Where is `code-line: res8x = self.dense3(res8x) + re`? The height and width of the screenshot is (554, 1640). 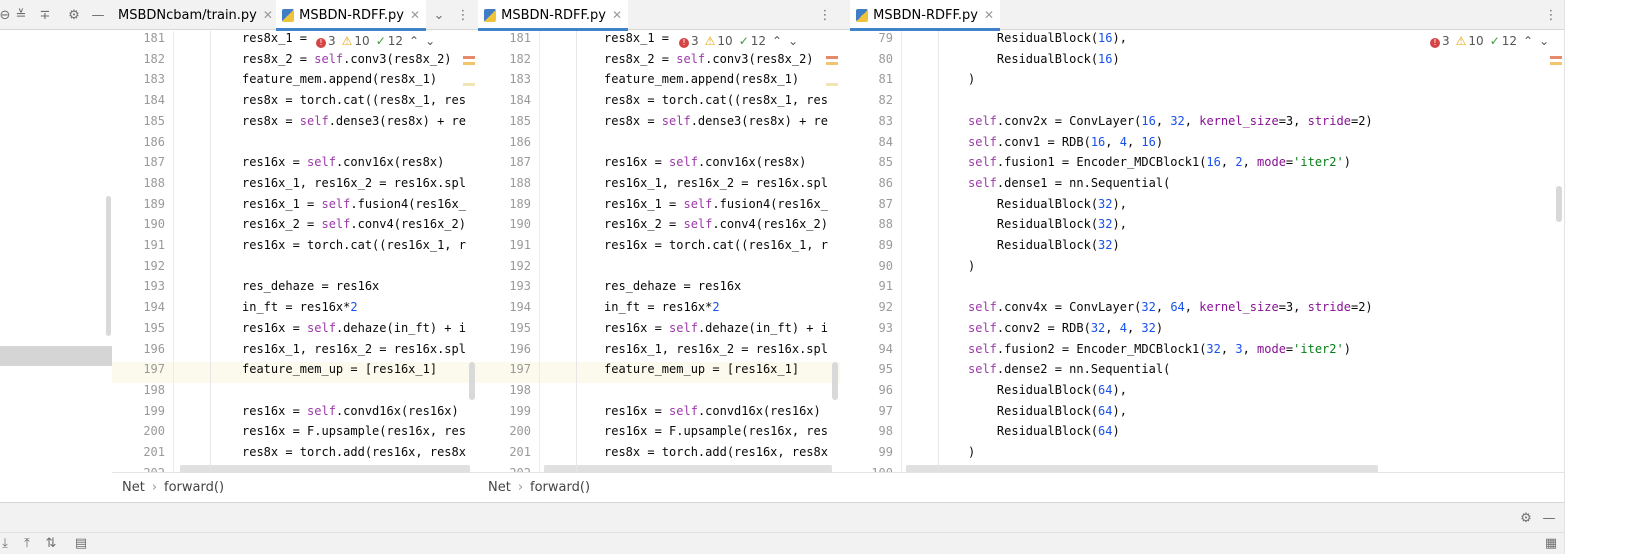 code-line: res8x = self.dense3(res8x) + re is located at coordinates (690, 121).